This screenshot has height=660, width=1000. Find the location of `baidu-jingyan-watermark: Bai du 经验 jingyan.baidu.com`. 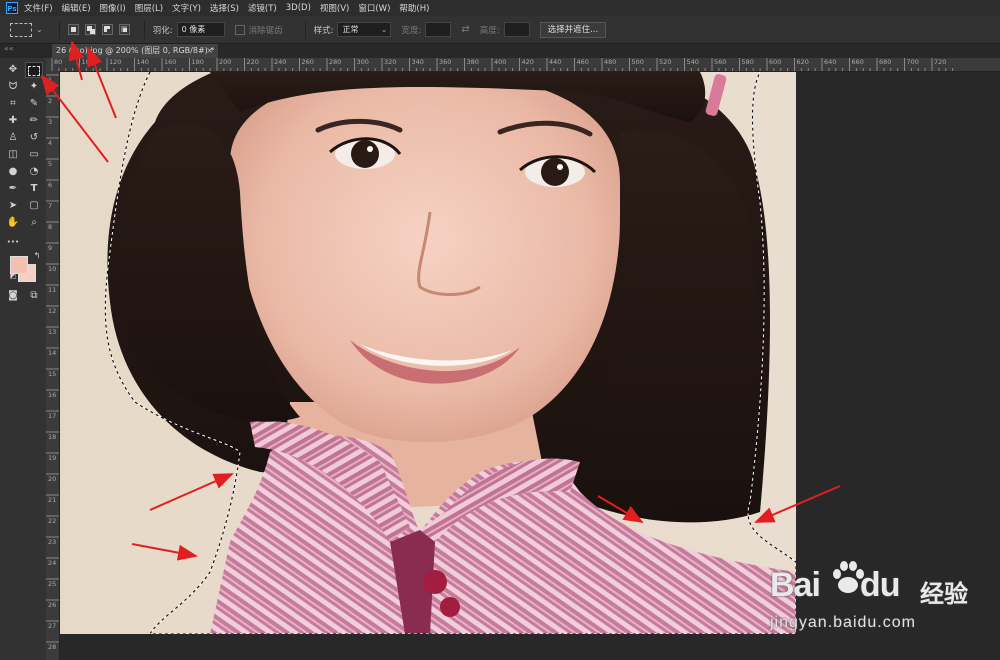

baidu-jingyan-watermark: Bai du 经验 jingyan.baidu.com is located at coordinates (885, 596).